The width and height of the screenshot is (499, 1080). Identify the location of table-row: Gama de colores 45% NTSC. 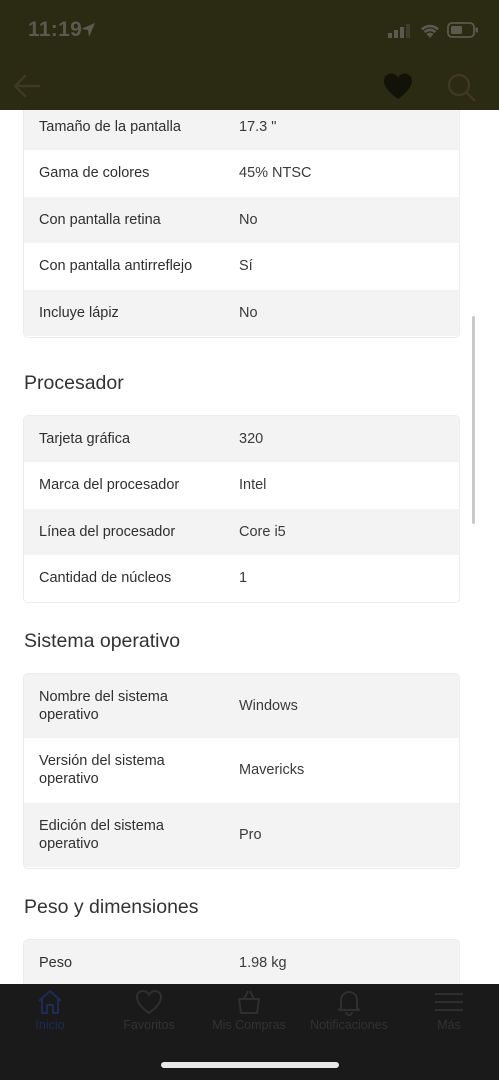
(241, 173).